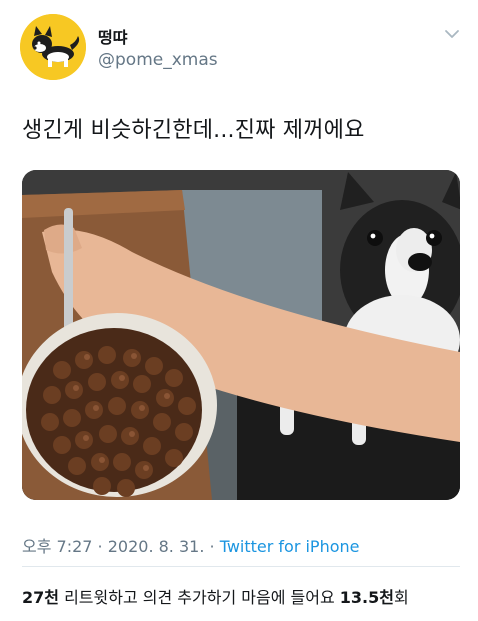  Describe the element at coordinates (290, 546) in the screenshot. I see `tweet-source-link: Twitter for iPhone` at that location.